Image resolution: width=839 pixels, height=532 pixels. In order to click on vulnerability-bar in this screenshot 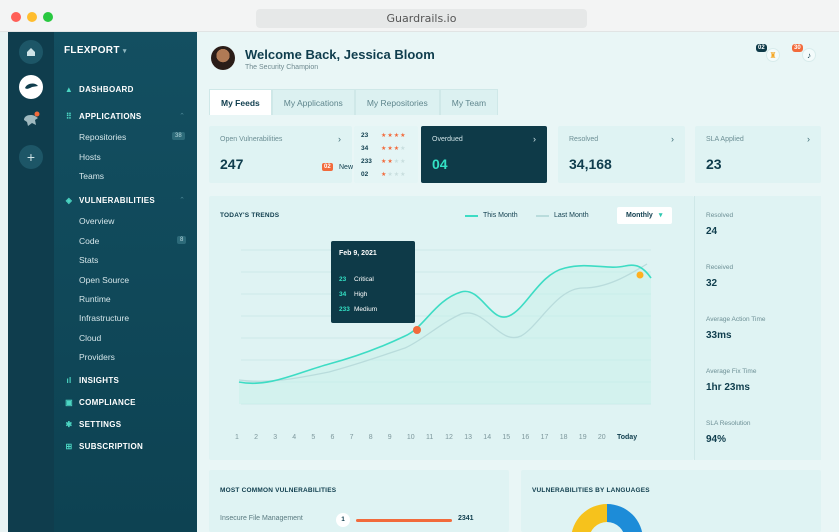, I will do `click(404, 520)`.